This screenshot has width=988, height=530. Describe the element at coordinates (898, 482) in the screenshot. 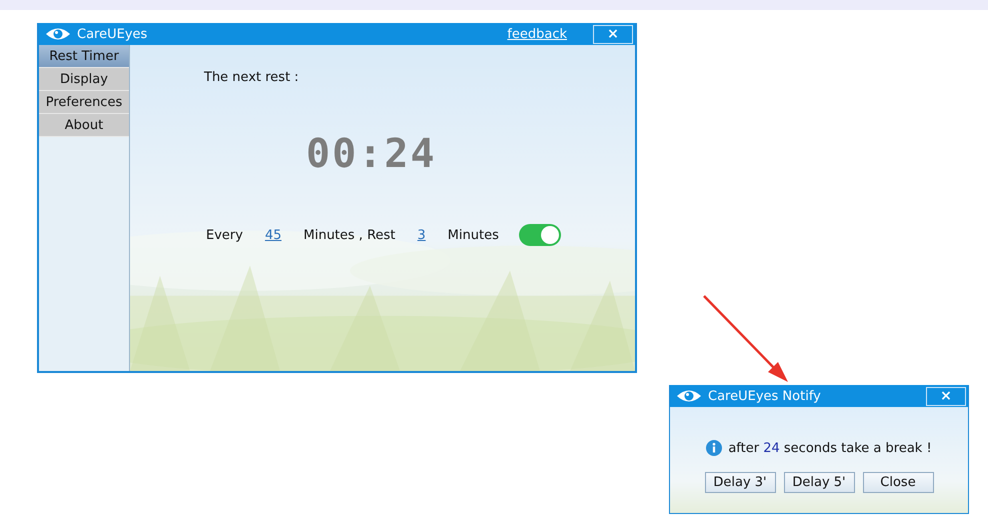

I see `dialog-button: Close` at that location.